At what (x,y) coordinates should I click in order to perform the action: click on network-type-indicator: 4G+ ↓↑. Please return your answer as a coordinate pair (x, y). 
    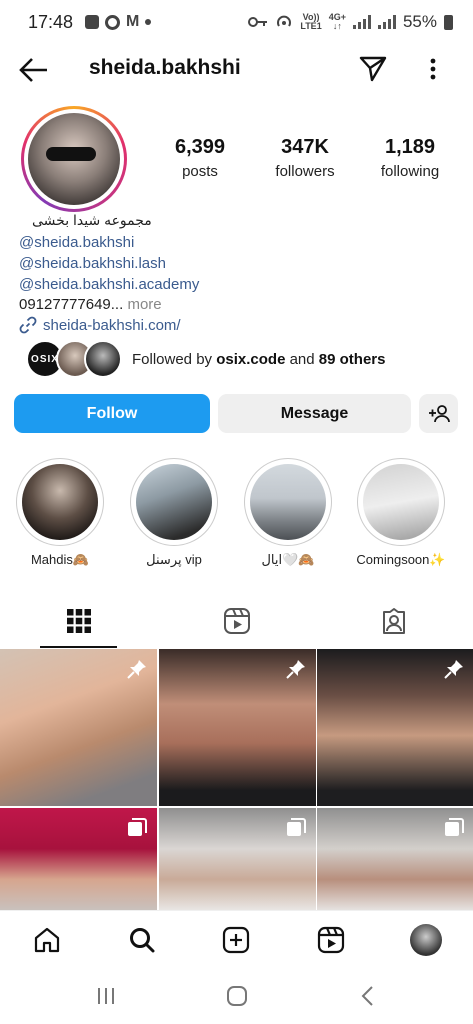
    Looking at the image, I should click on (337, 21).